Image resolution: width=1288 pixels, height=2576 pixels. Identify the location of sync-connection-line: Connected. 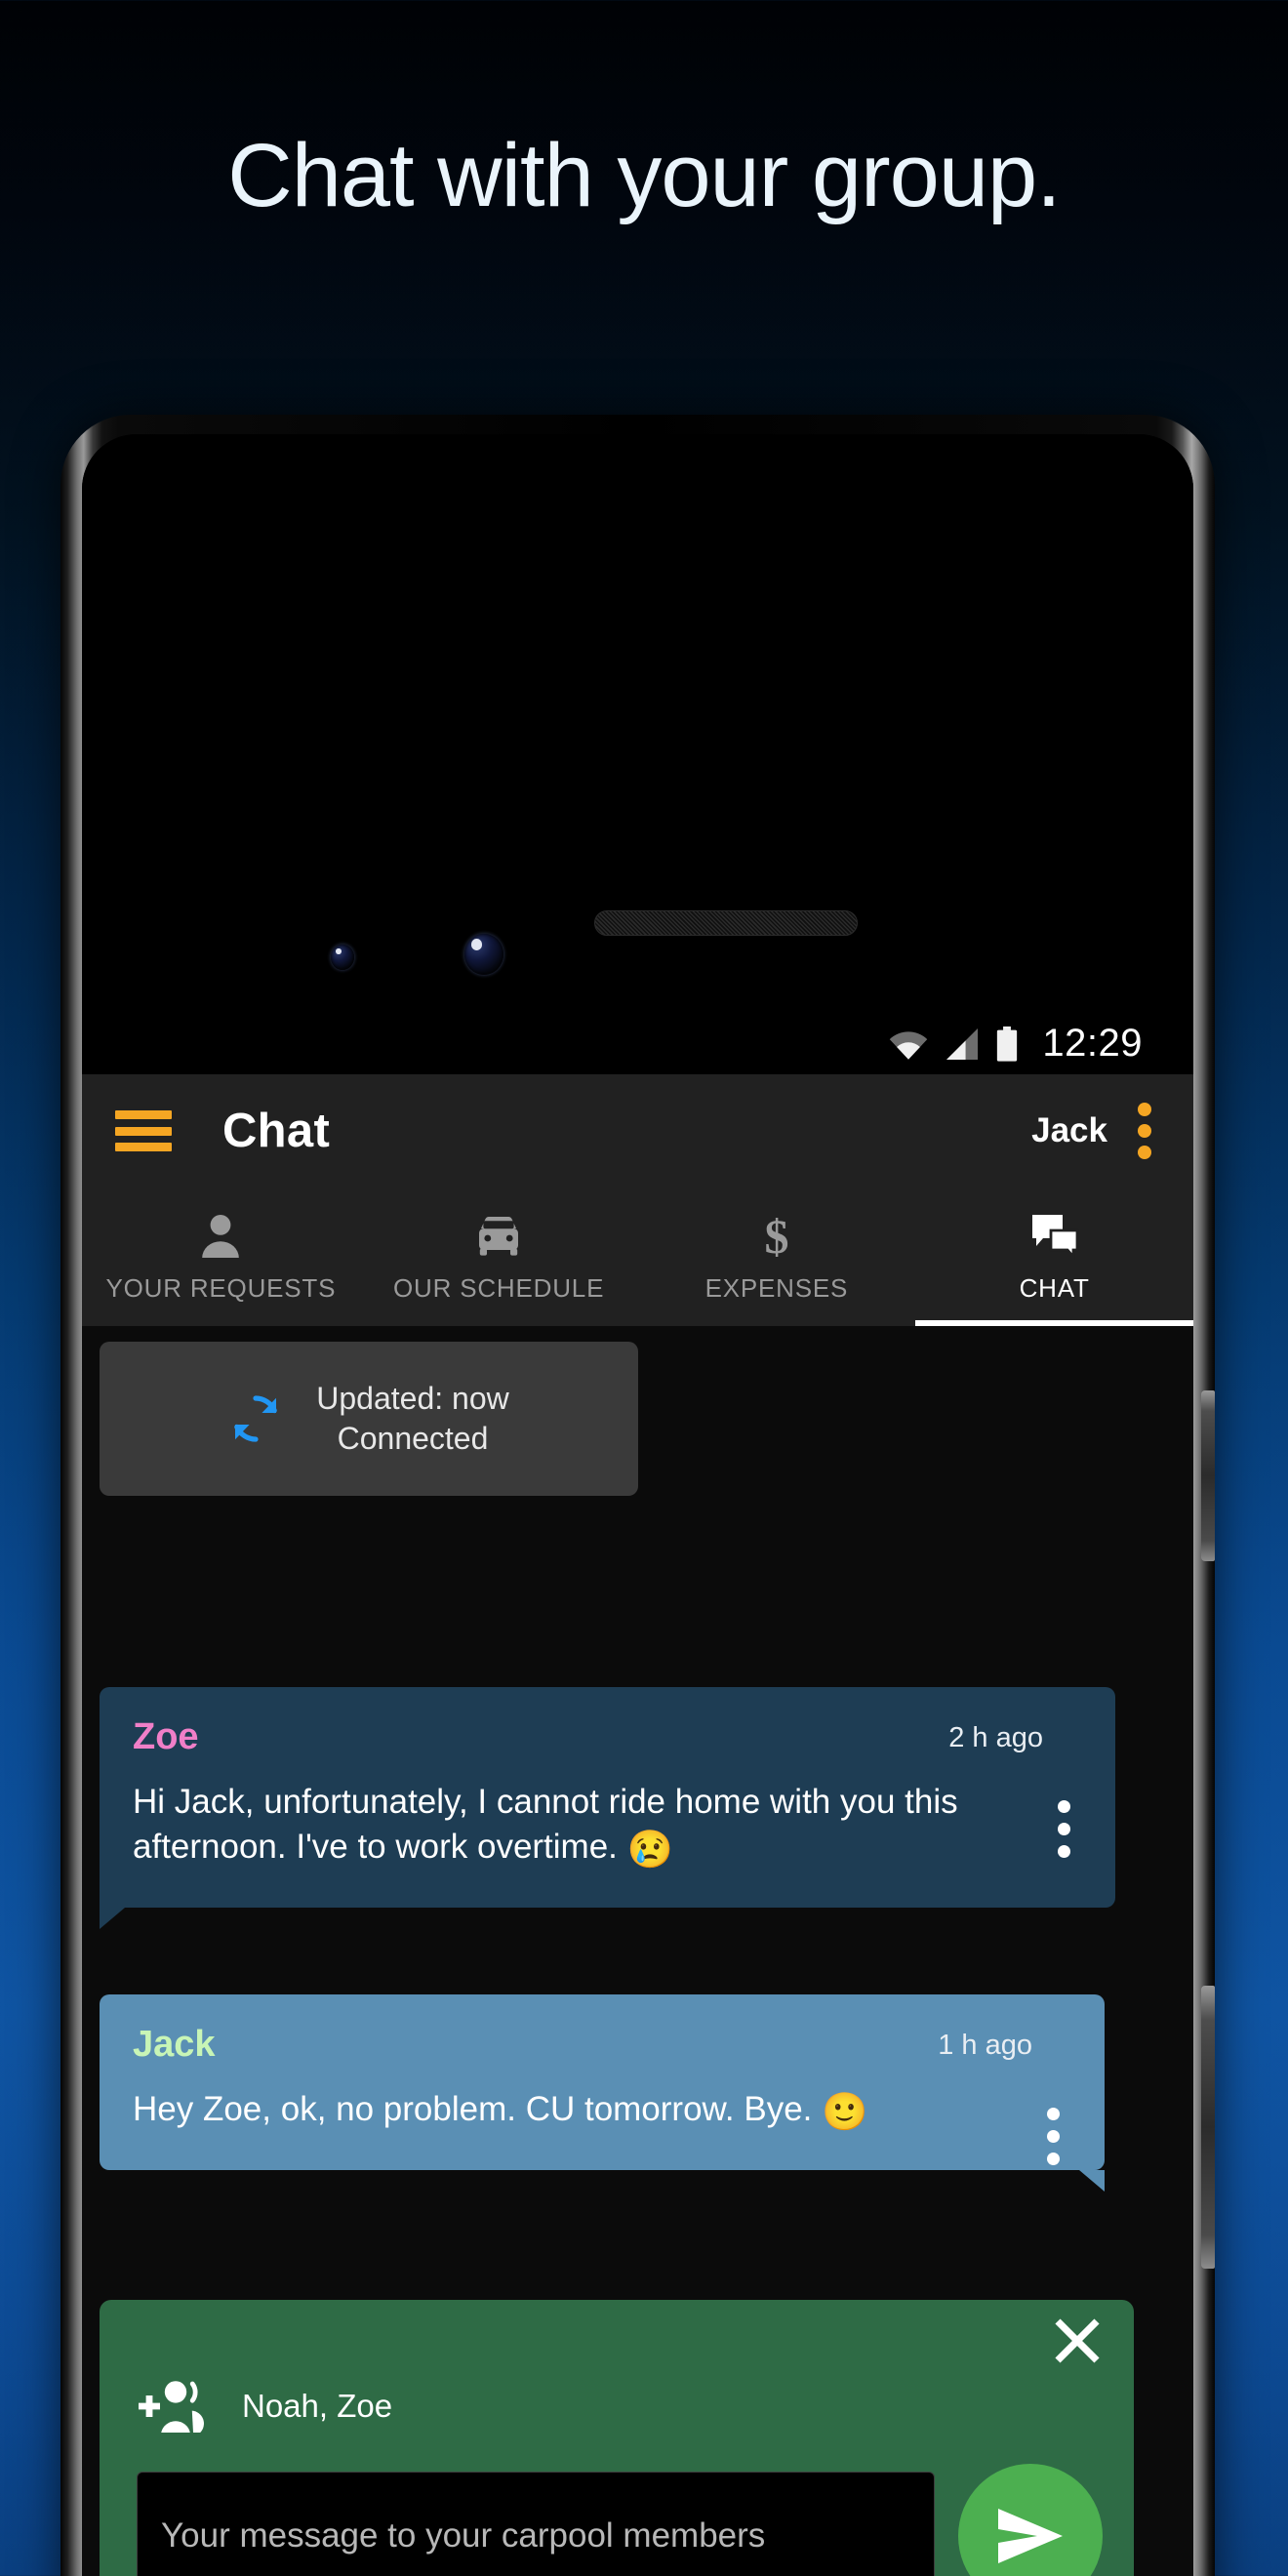
(413, 1438).